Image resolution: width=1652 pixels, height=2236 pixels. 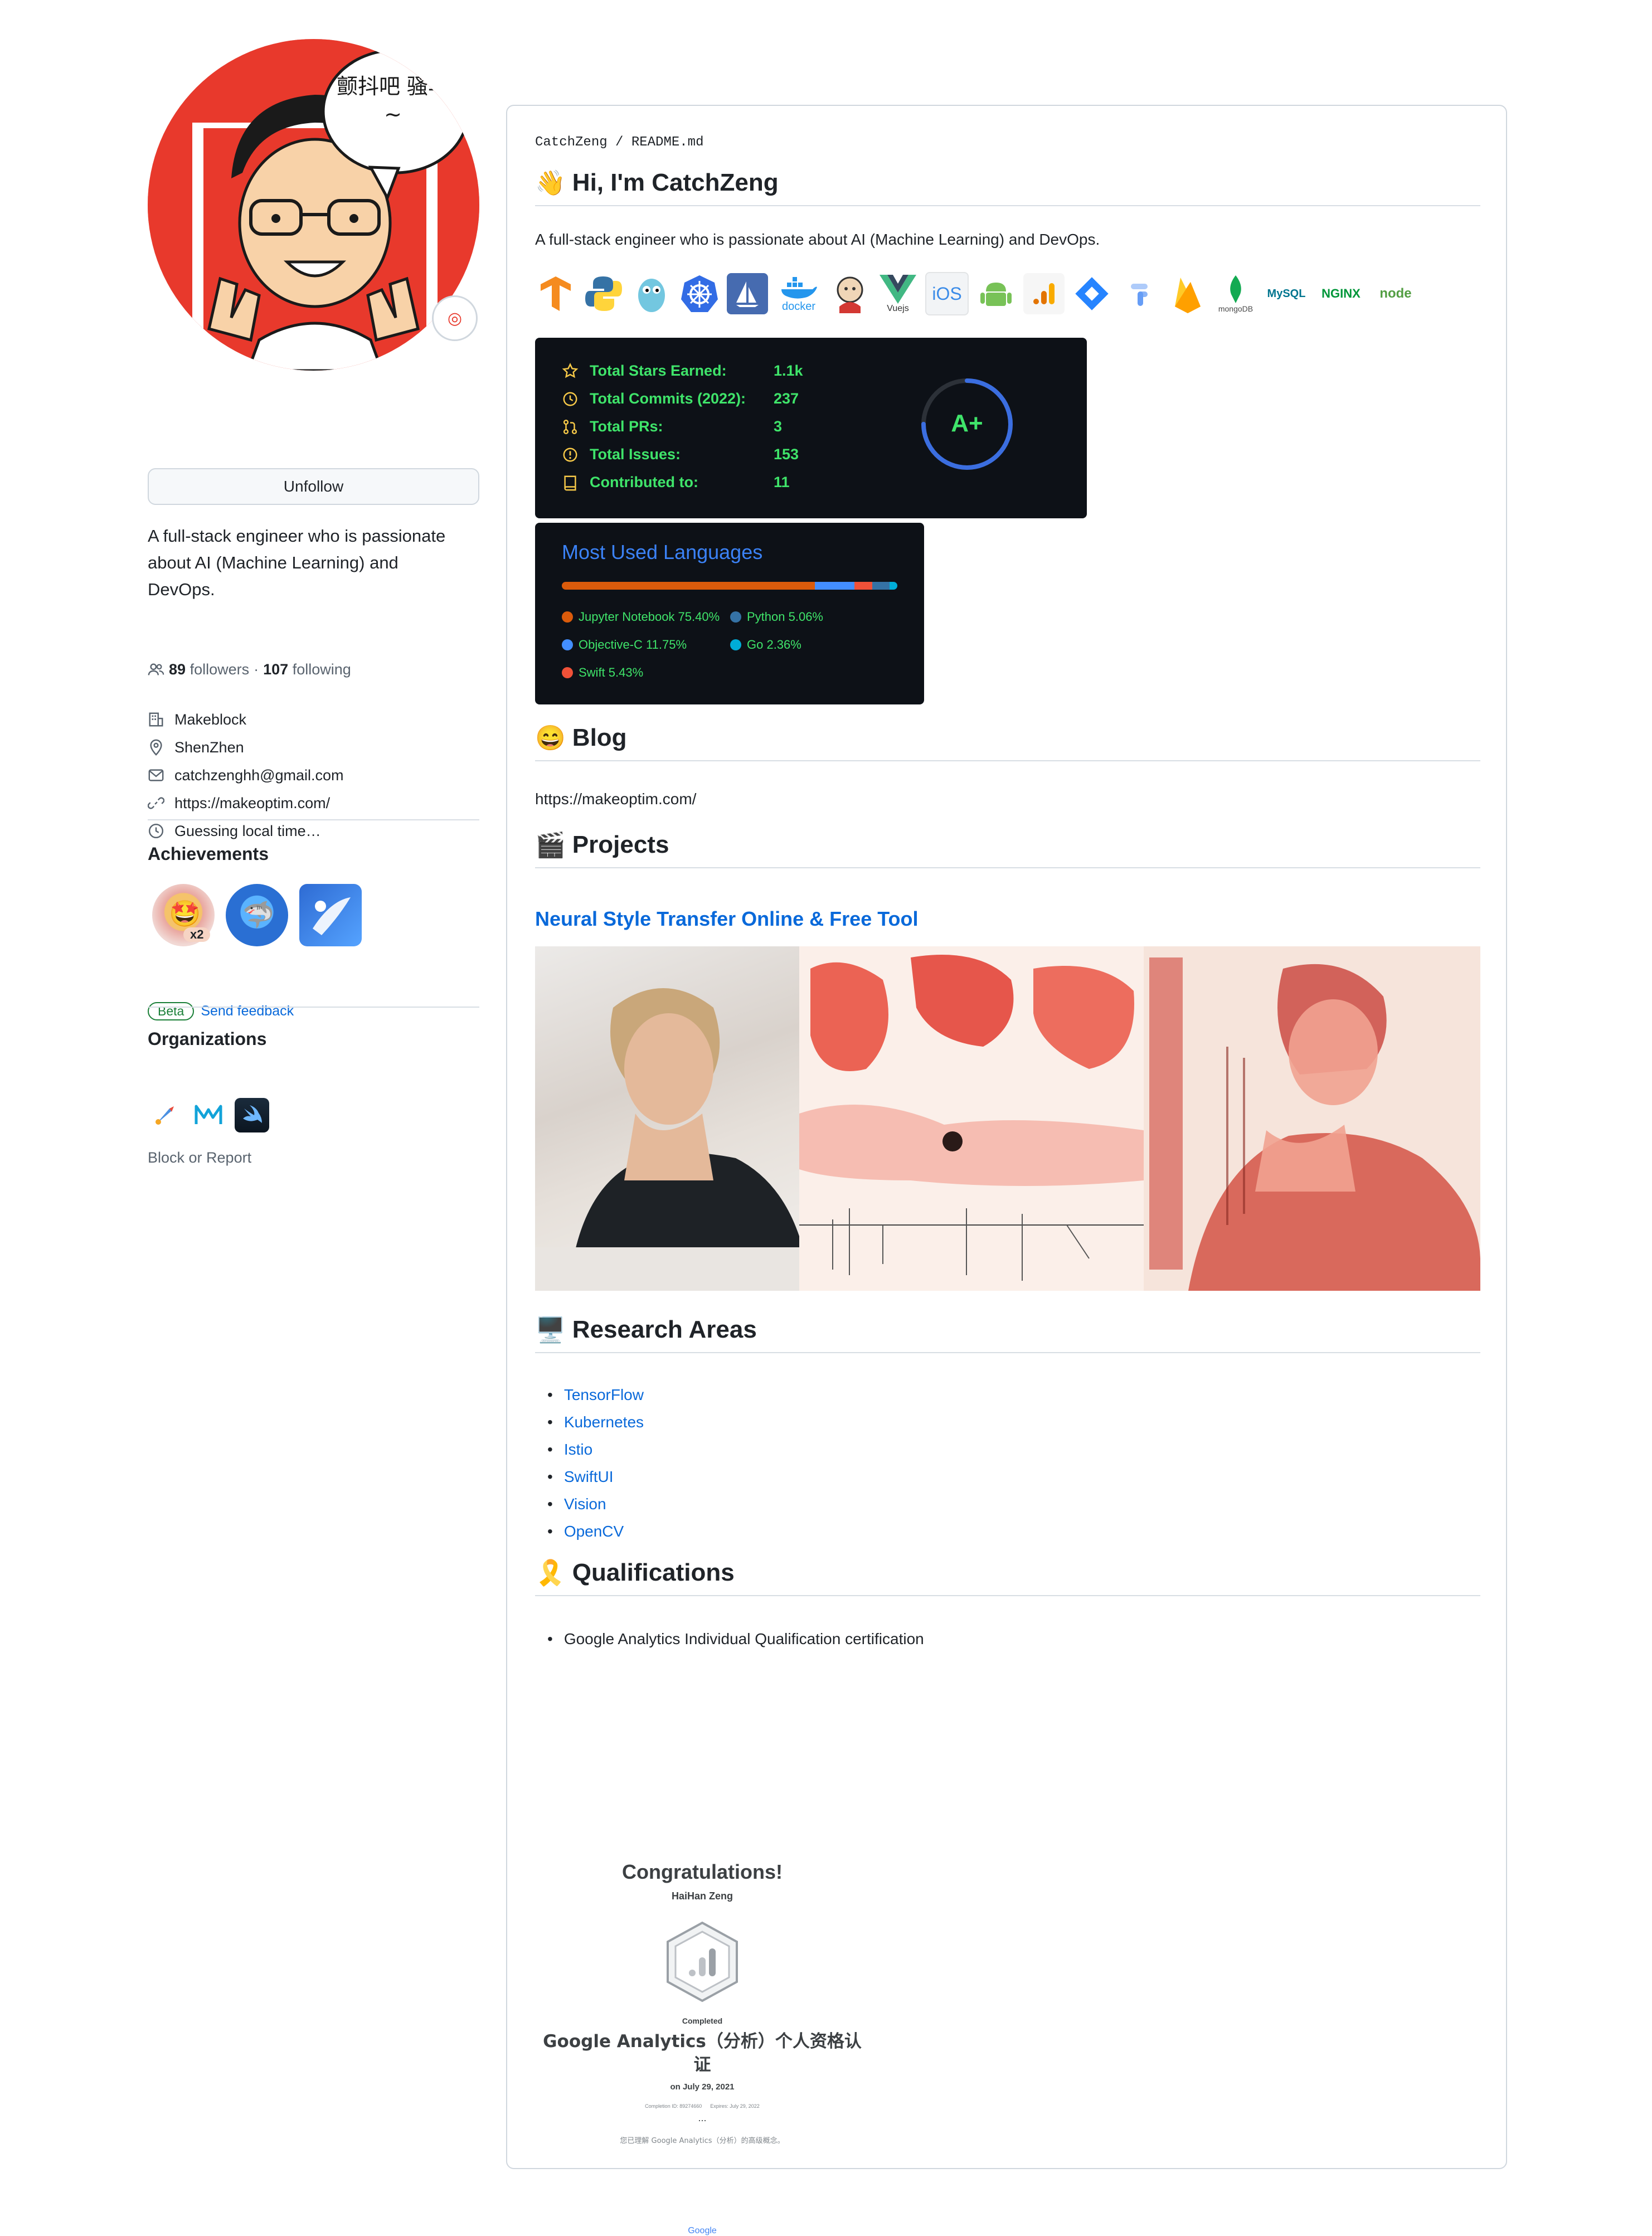 I want to click on avatar: 颤抖吧 骚年~, so click(x=314, y=205).